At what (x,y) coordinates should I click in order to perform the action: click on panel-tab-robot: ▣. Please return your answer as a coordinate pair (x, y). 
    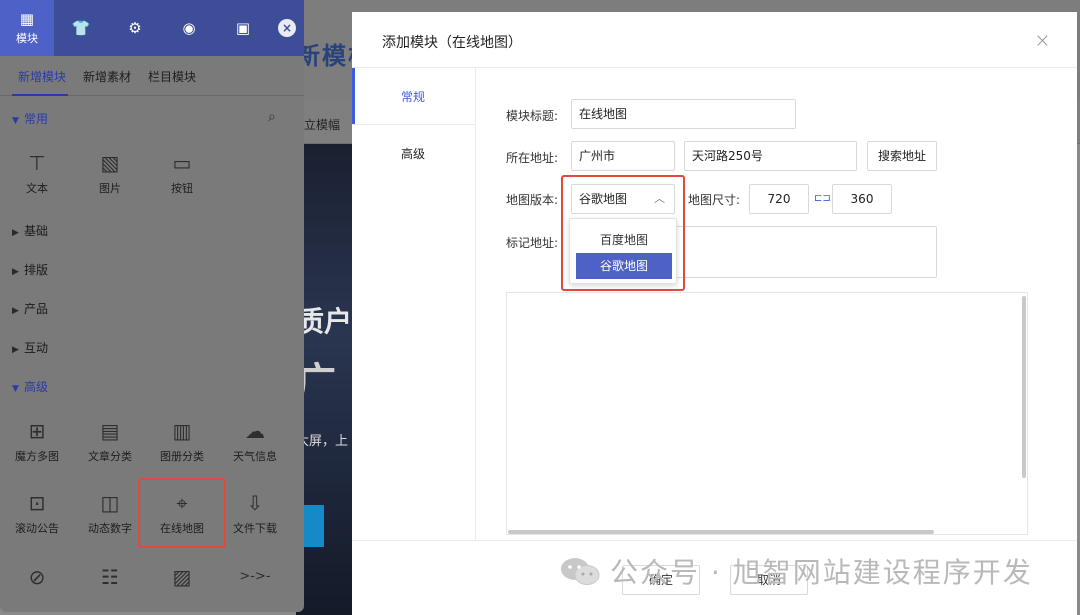
    Looking at the image, I should click on (243, 28).